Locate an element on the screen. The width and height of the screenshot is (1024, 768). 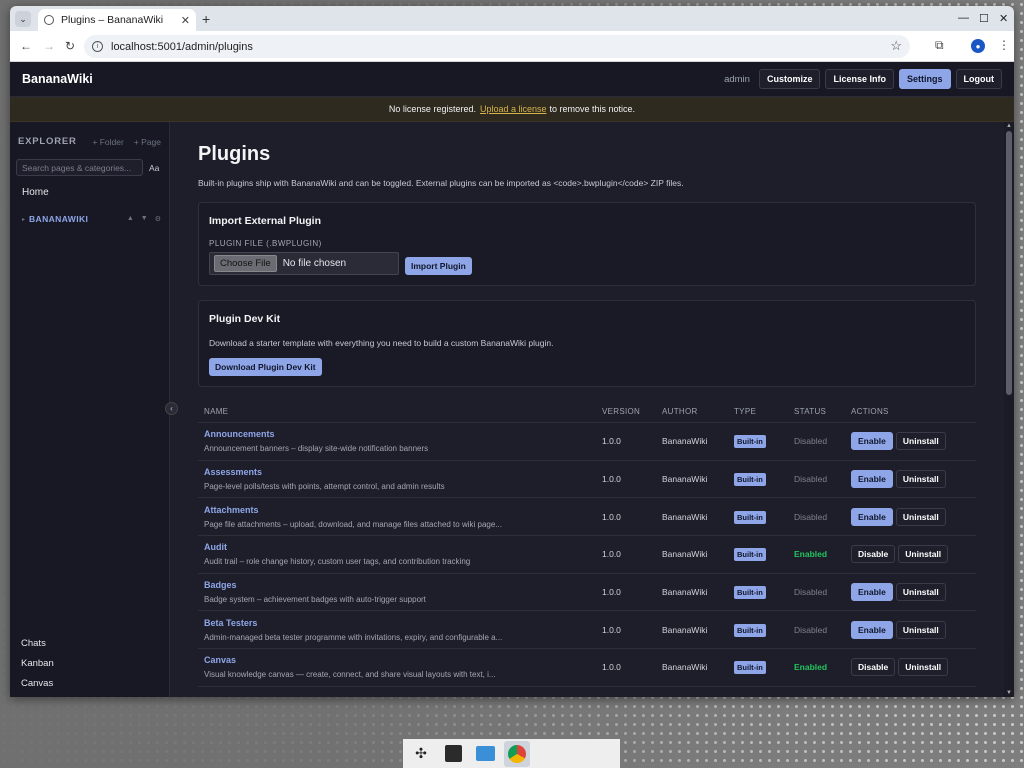
collapse-sidebar-icon: ‹ is located at coordinates (171, 408).